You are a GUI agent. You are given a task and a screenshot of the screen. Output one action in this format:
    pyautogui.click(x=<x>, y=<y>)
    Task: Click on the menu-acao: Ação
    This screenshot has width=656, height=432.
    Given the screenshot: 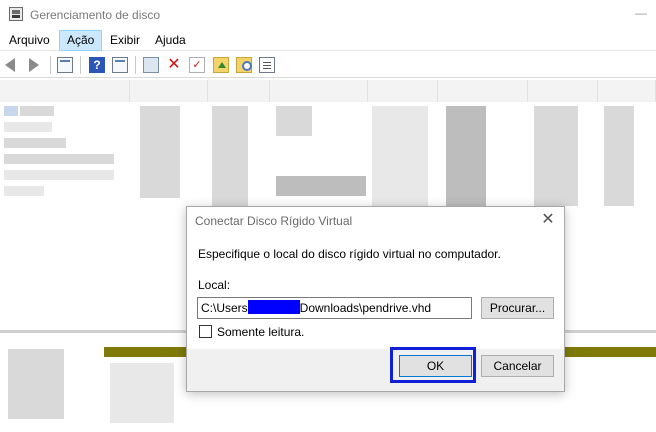 What is the action you would take?
    pyautogui.click(x=81, y=40)
    